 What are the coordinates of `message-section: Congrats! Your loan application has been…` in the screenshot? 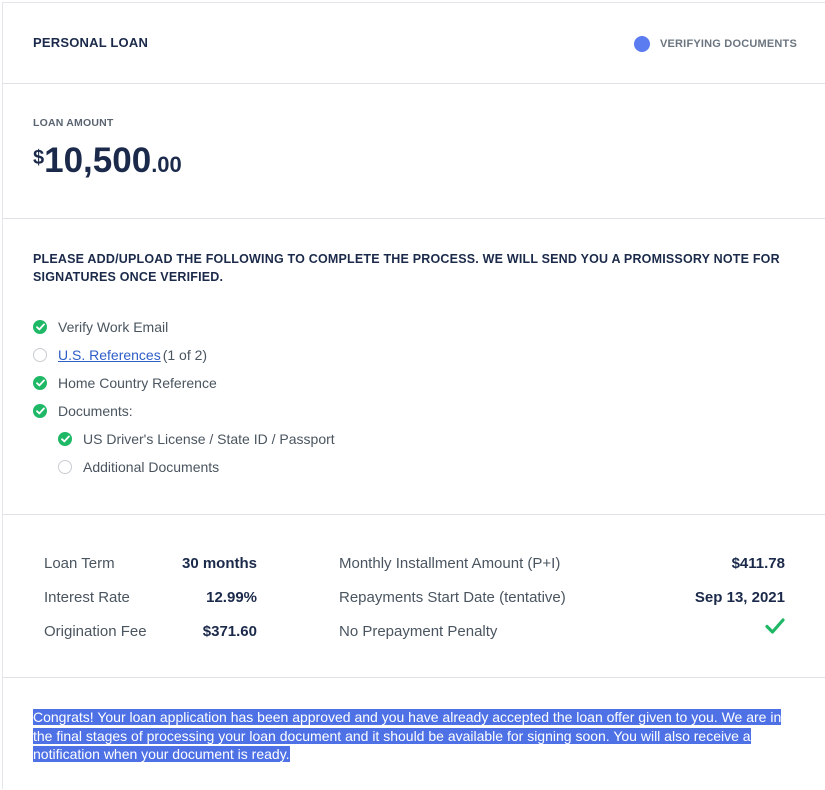 It's located at (414, 733).